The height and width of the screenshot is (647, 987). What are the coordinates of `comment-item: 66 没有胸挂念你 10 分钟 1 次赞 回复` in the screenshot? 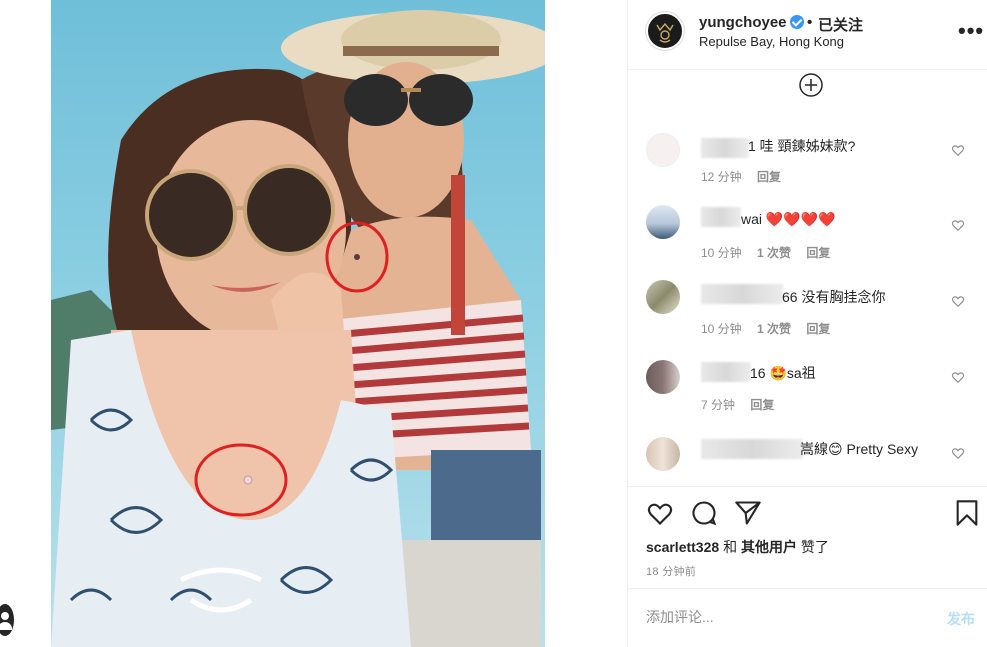 It's located at (807, 315).